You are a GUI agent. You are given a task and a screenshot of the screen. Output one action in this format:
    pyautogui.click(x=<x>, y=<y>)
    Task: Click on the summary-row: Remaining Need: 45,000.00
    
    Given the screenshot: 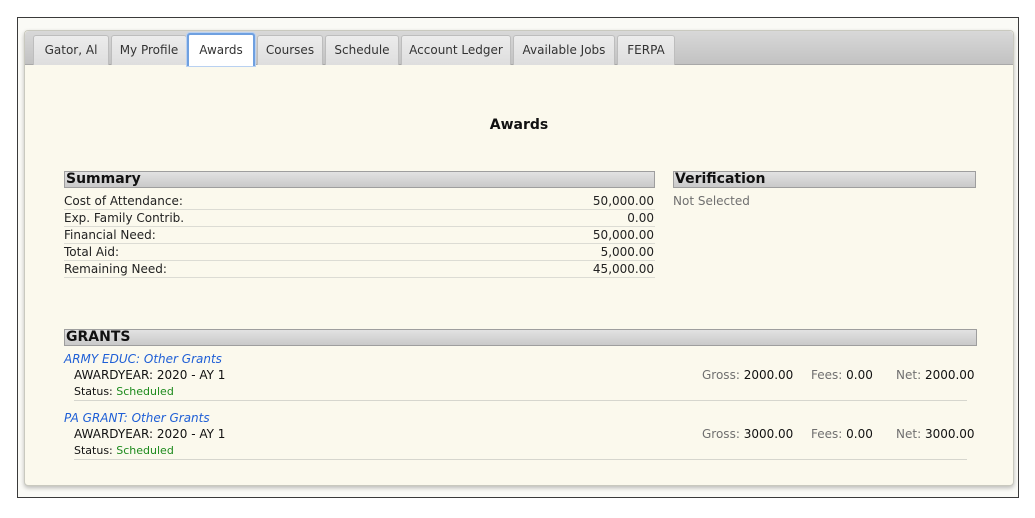 What is the action you would take?
    pyautogui.click(x=359, y=269)
    